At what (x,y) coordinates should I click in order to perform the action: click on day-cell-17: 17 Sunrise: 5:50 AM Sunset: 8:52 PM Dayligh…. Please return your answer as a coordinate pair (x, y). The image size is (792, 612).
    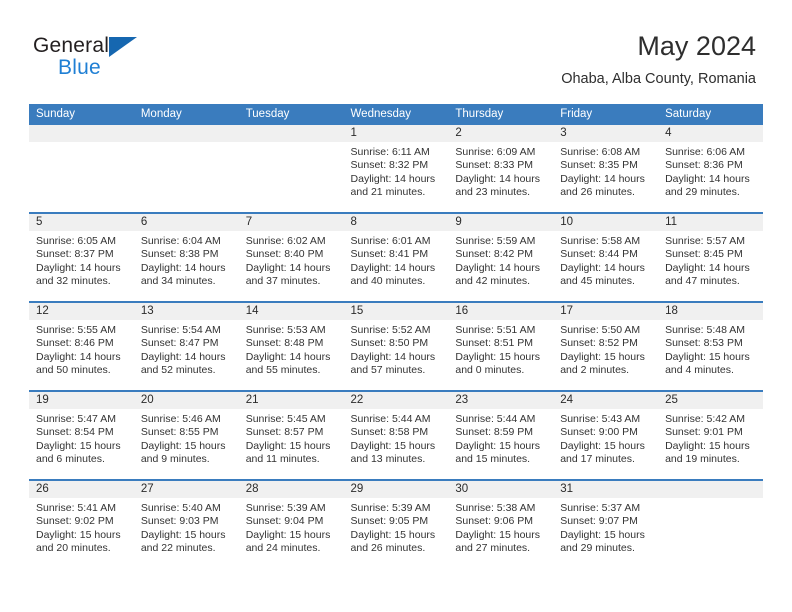
    Looking at the image, I should click on (606, 346).